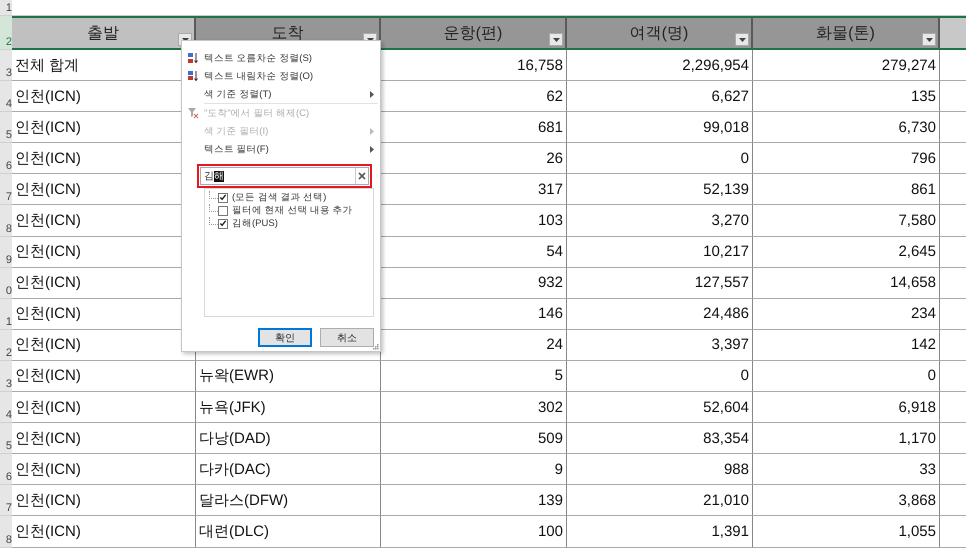 The height and width of the screenshot is (550, 966). Describe the element at coordinates (846, 470) in the screenshot. I see `table-cell: 33` at that location.